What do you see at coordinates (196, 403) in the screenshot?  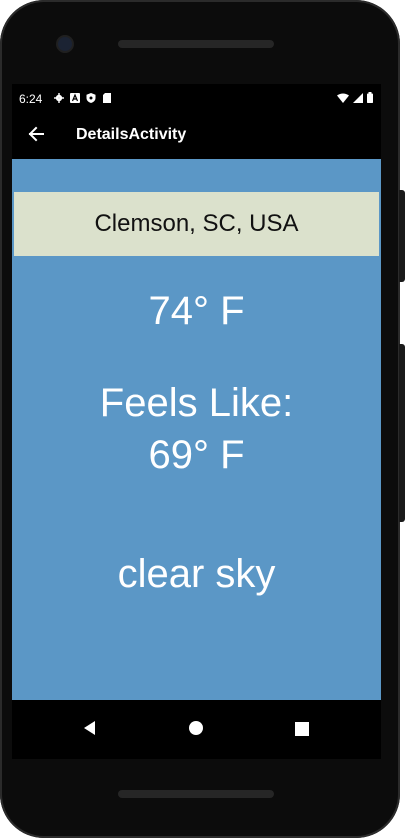 I see `feels-like-label: Feels Like:` at bounding box center [196, 403].